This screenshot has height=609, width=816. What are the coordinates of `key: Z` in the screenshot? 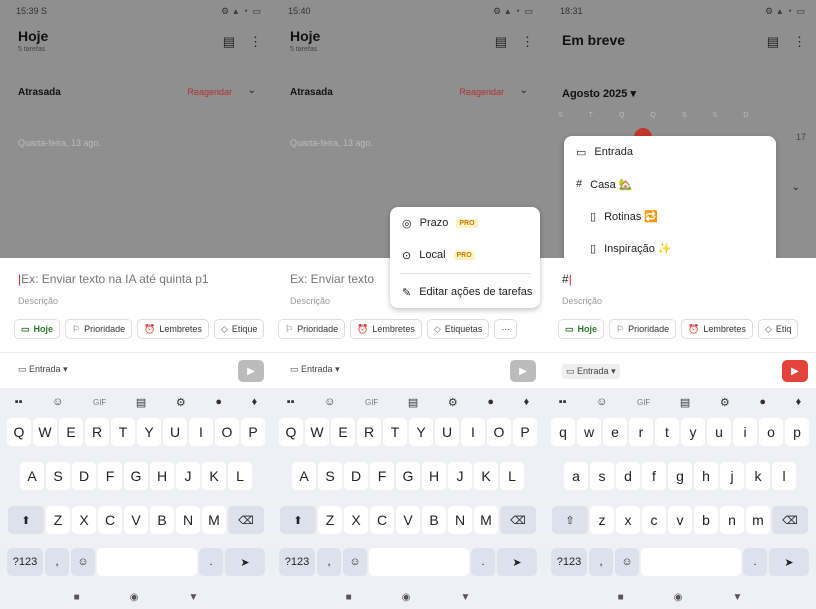 It's located at (330, 520).